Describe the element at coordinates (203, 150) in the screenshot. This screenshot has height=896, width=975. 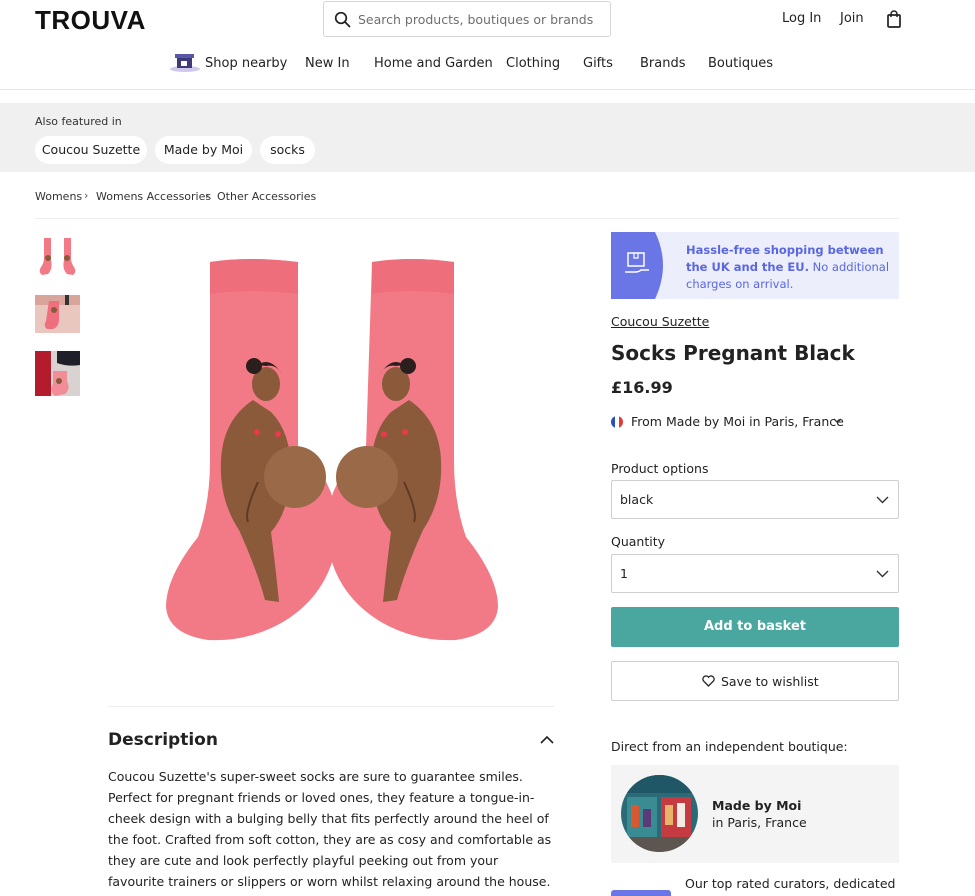
I see `featured-chip: Made by Moi` at that location.